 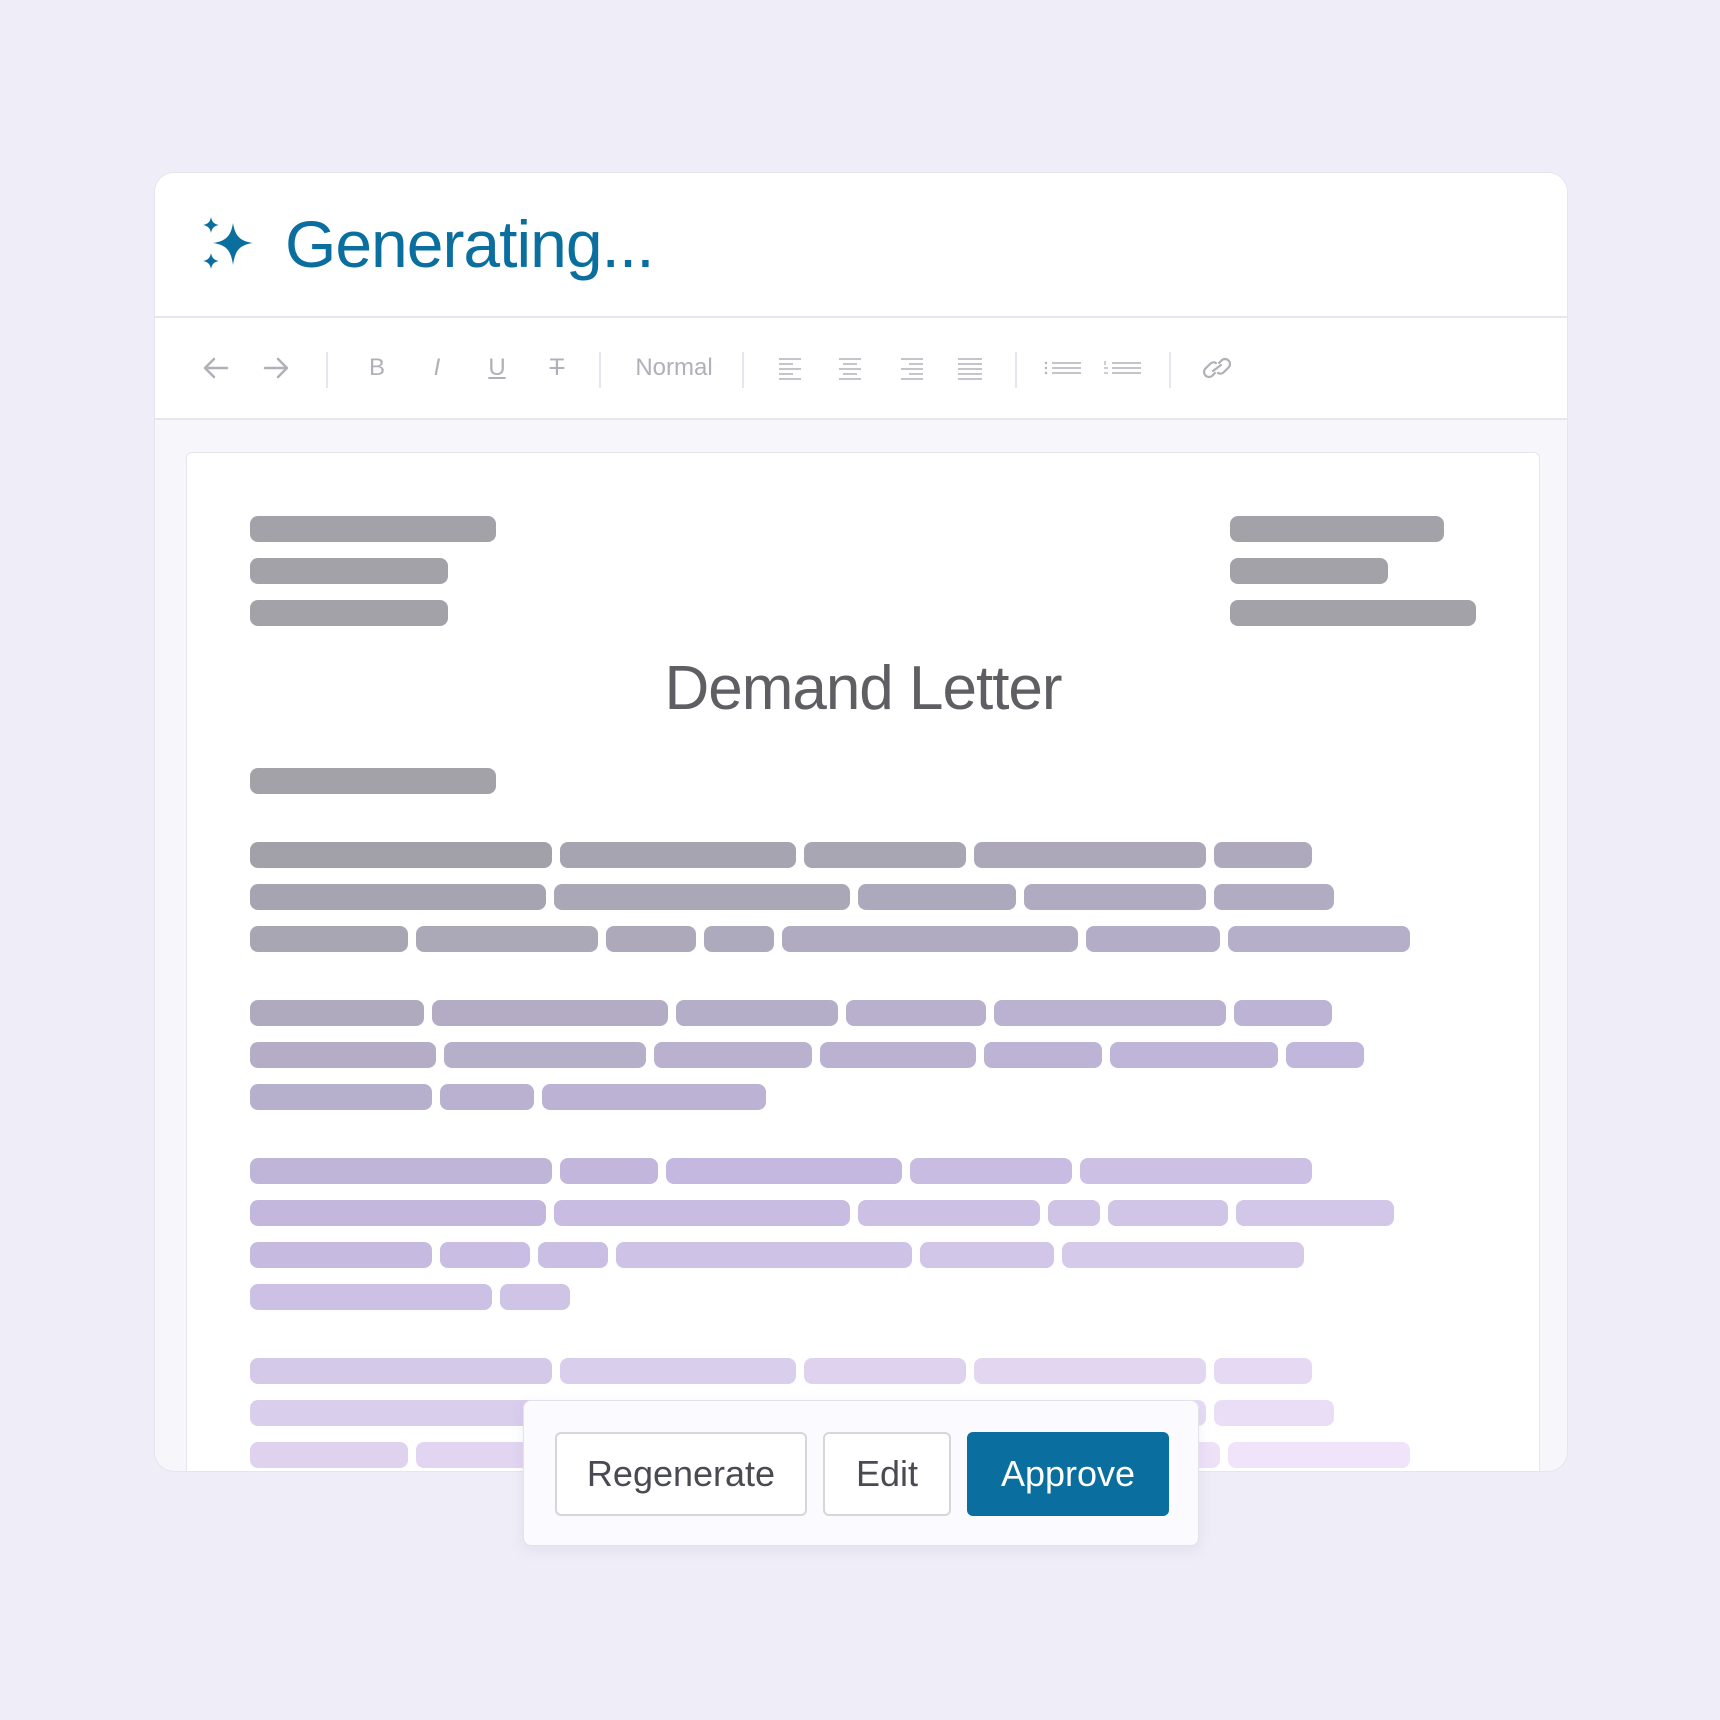 I want to click on bulleted-list-icon, so click(x=1063, y=368).